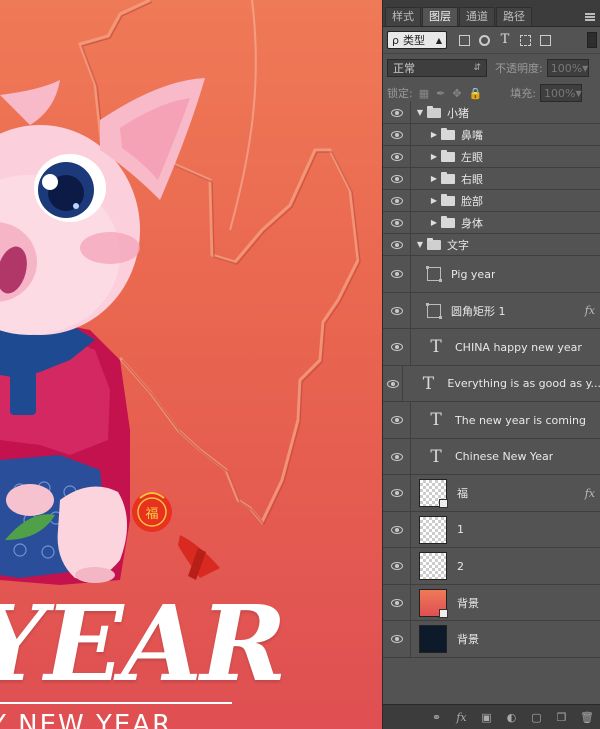 The image size is (600, 729). Describe the element at coordinates (491, 40) in the screenshot. I see `layer-filter-row: ρ 类型 ▲ T` at that location.